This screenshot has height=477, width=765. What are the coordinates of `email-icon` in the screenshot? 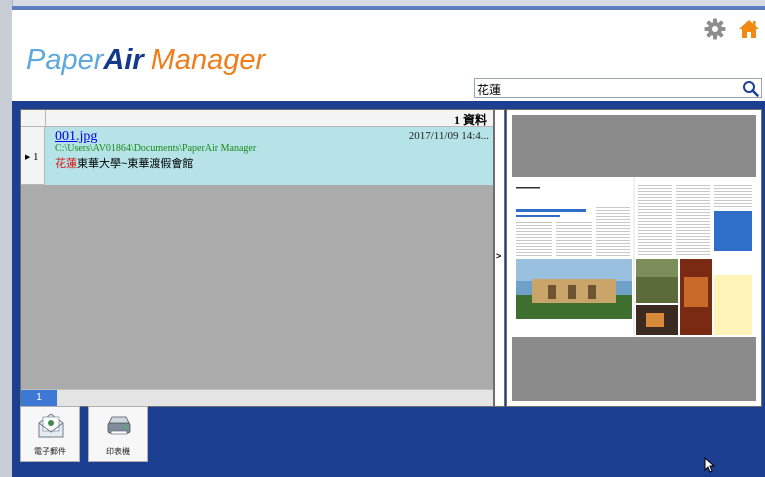 It's located at (51, 425).